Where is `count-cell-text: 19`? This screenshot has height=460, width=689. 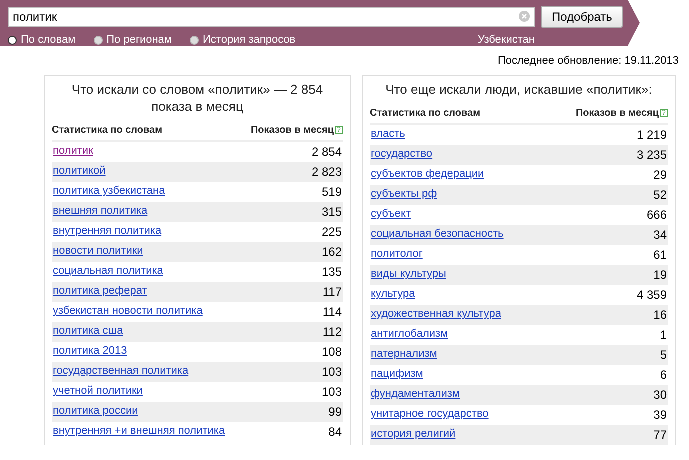
count-cell-text: 19 is located at coordinates (660, 275).